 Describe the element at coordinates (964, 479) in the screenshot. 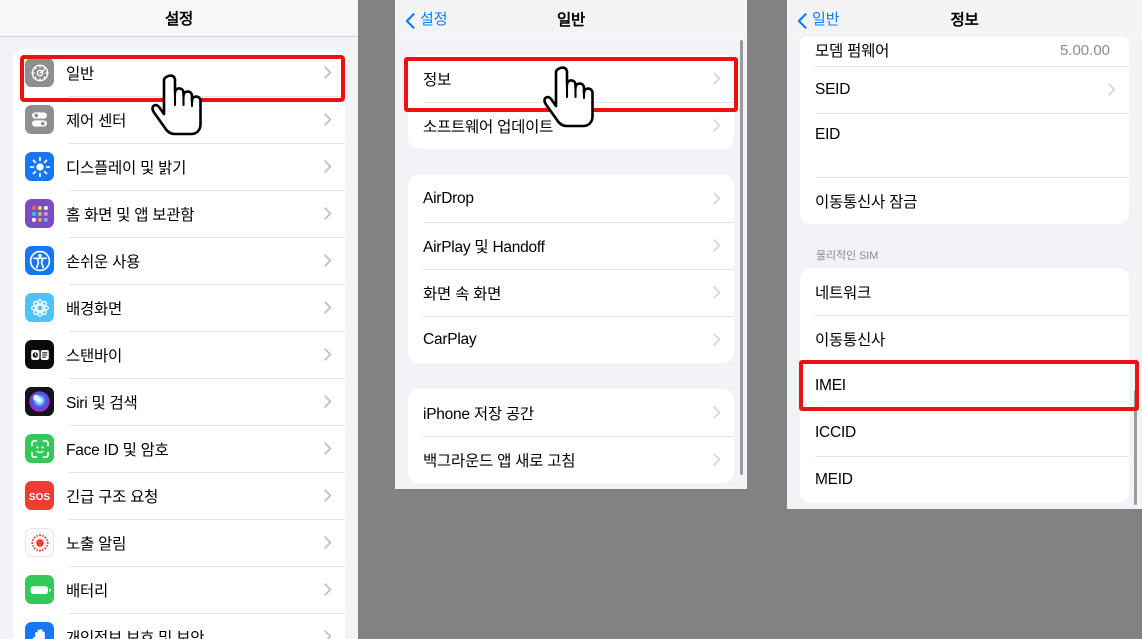

I see `list-item-meid: MEID` at that location.